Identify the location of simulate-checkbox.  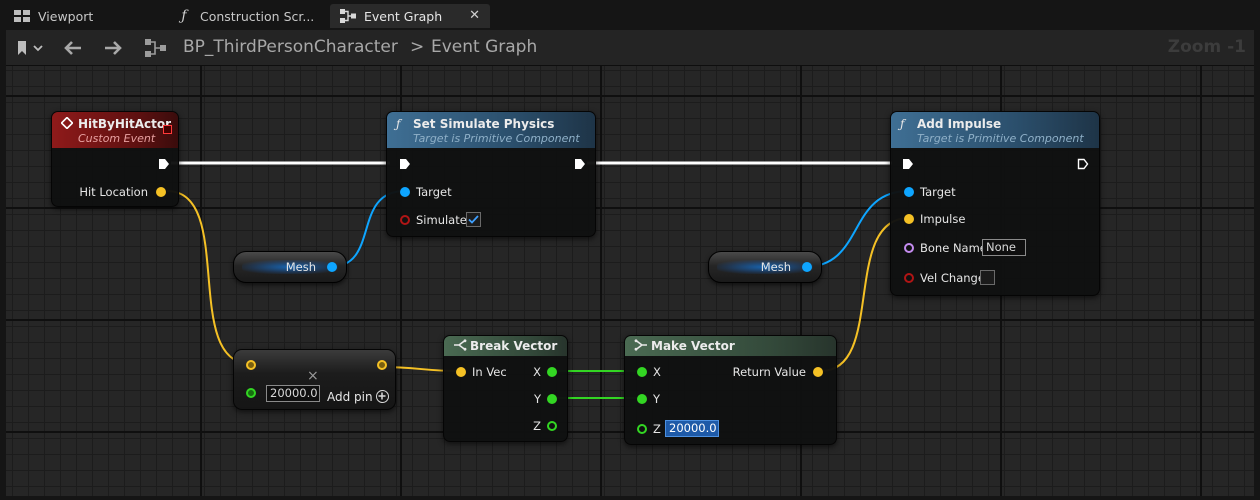
(473, 219).